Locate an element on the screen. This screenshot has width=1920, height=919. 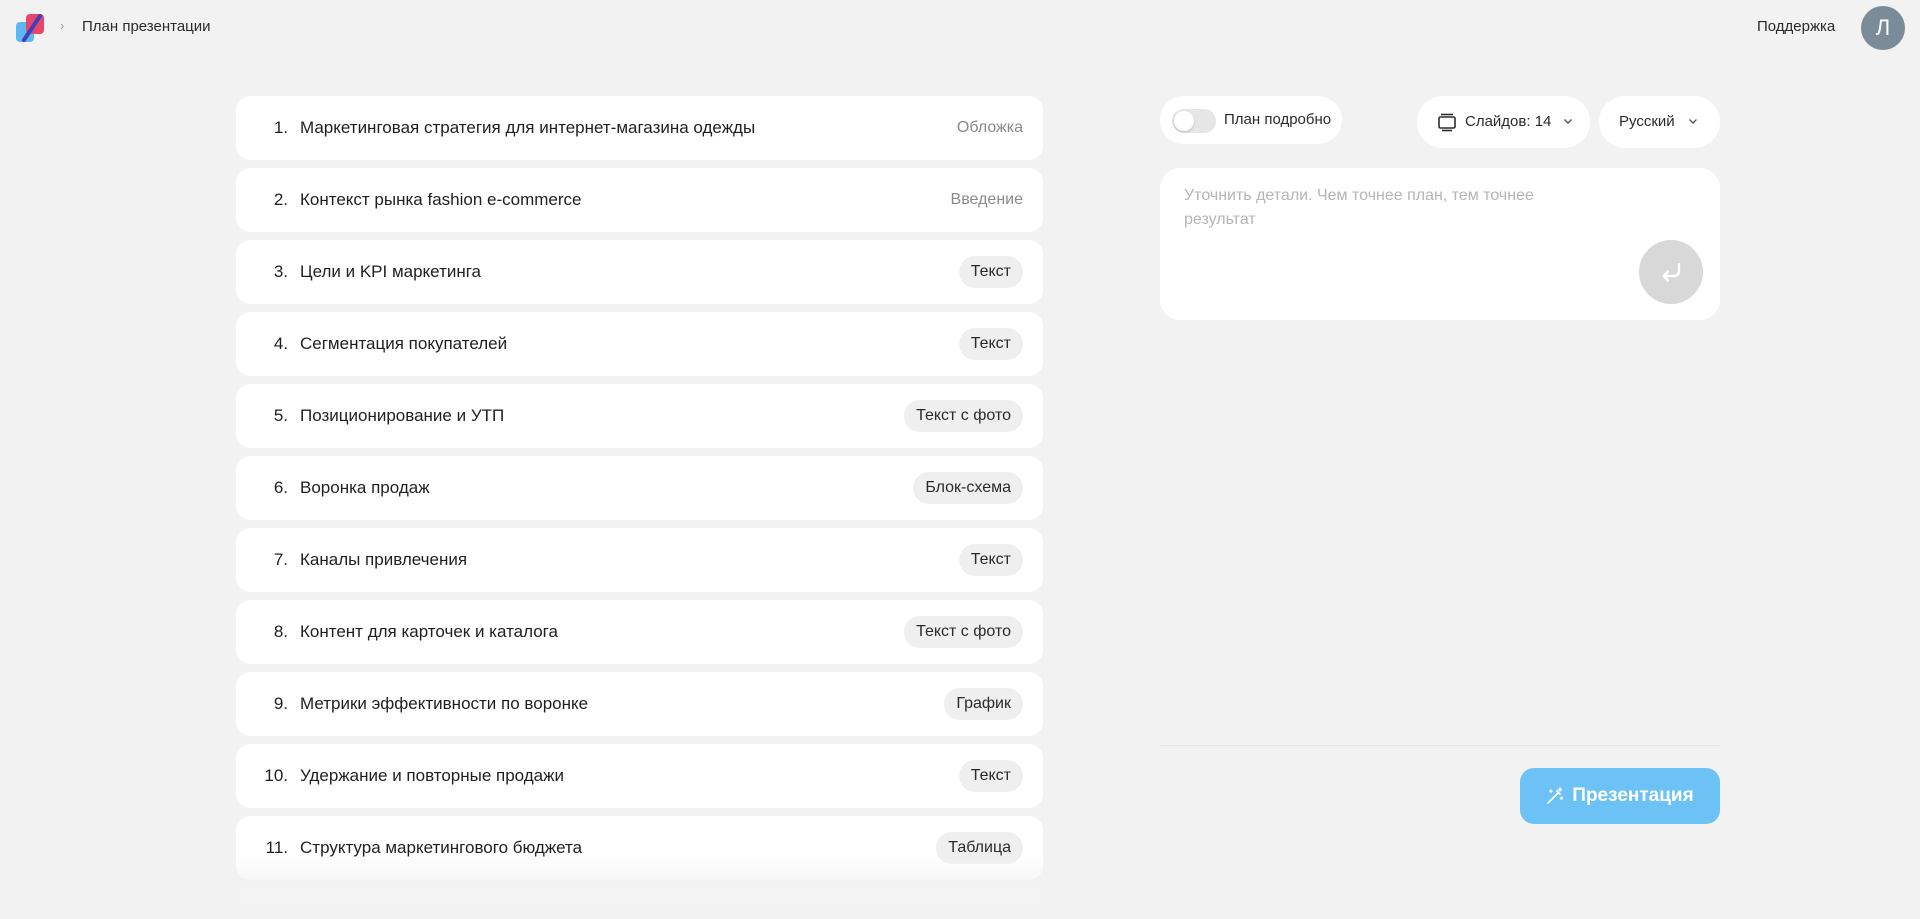
slide-layout-type: Введение is located at coordinates (987, 200).